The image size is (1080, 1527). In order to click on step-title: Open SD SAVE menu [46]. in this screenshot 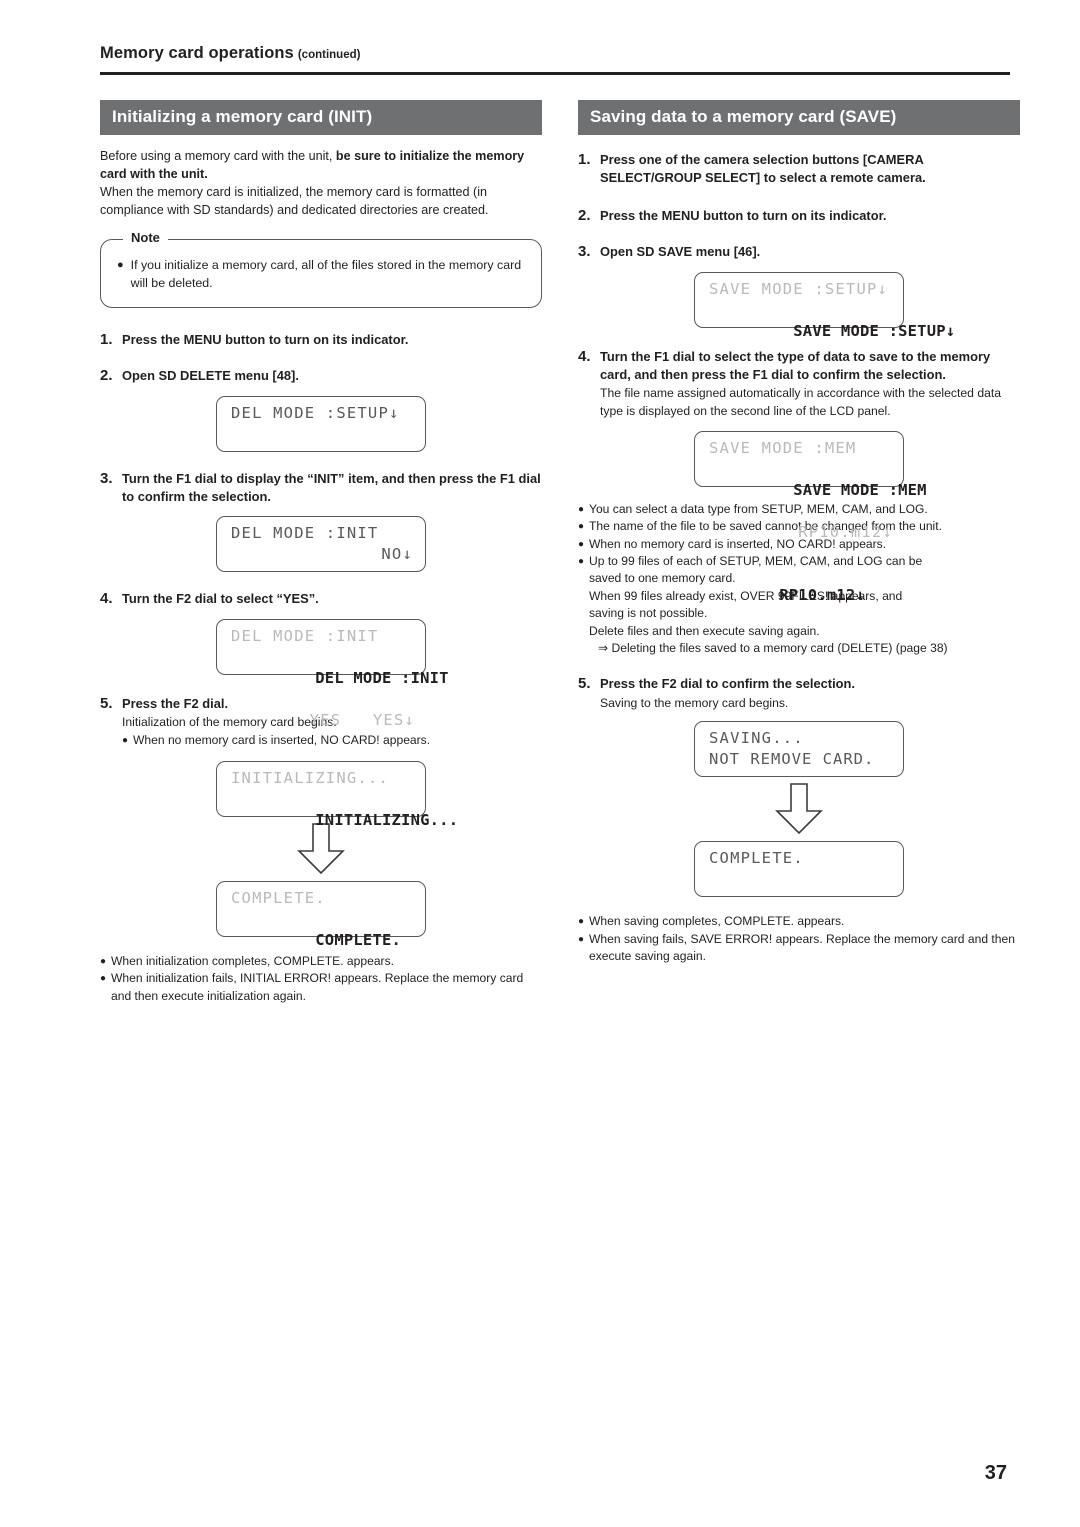, I will do `click(680, 252)`.